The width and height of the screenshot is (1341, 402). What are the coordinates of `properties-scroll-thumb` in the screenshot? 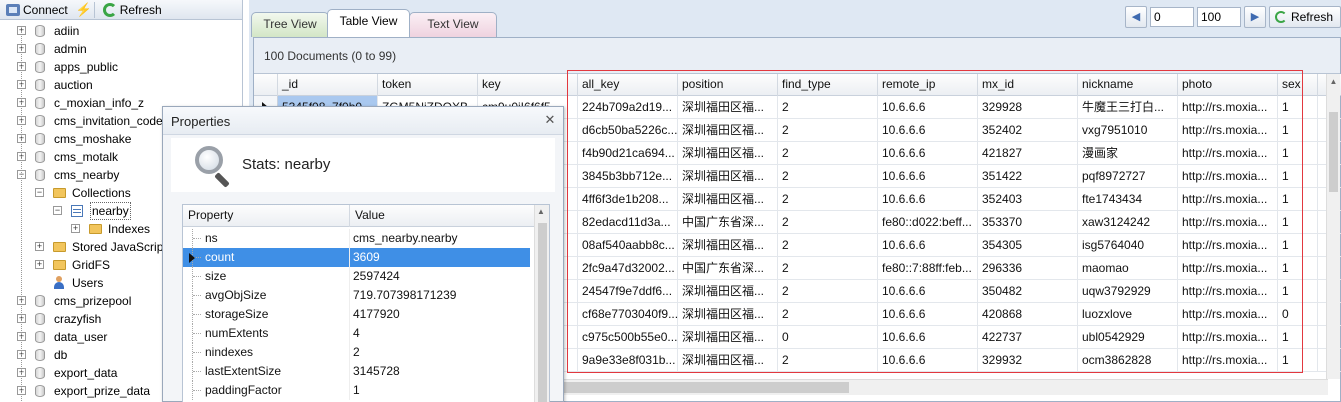 It's located at (542, 312).